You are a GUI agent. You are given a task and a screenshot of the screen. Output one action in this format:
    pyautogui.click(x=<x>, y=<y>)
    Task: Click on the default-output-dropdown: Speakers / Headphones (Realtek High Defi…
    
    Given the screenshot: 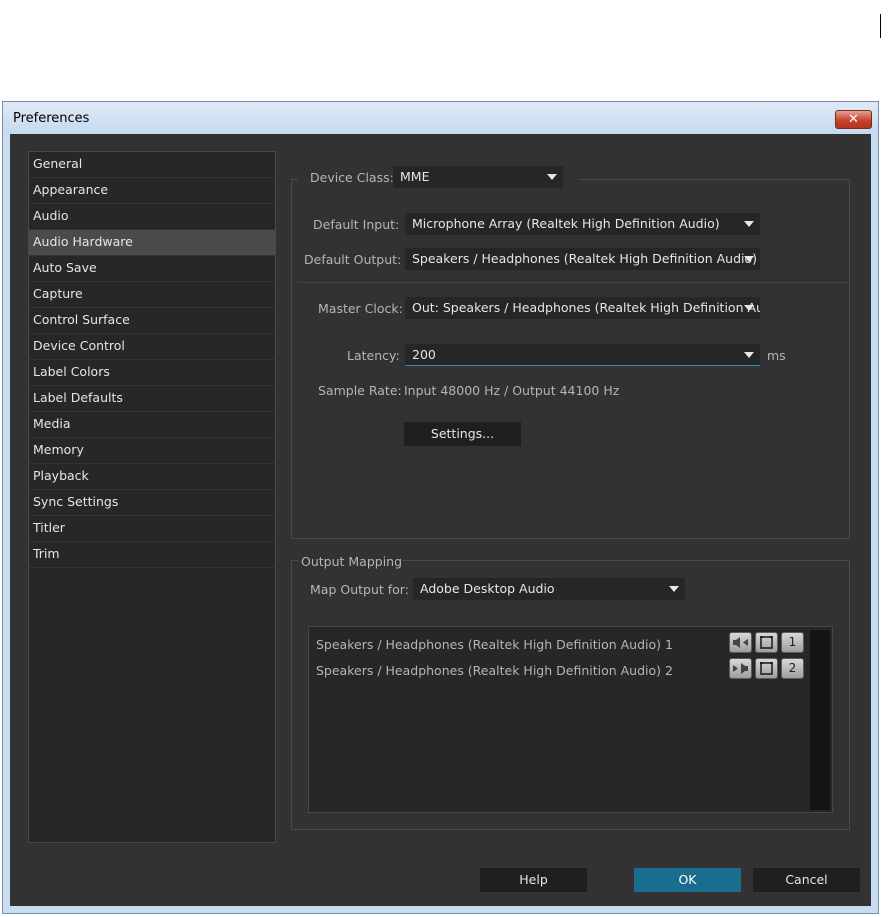 What is the action you would take?
    pyautogui.click(x=582, y=259)
    